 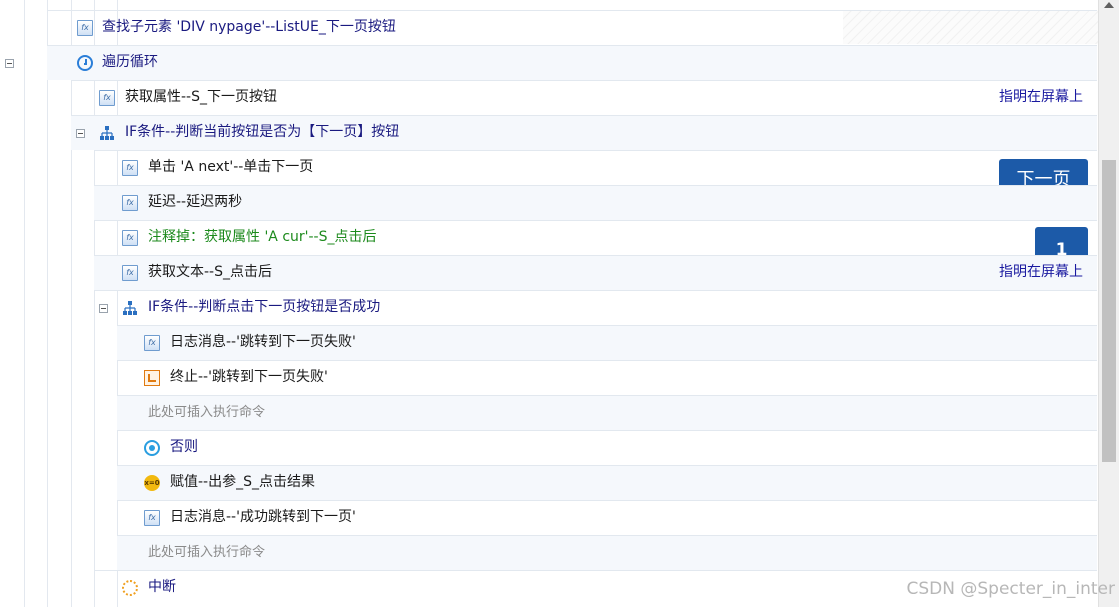 I want to click on command-label: 注释掉：获取属性 'A cur'--S_点击后, so click(x=262, y=237).